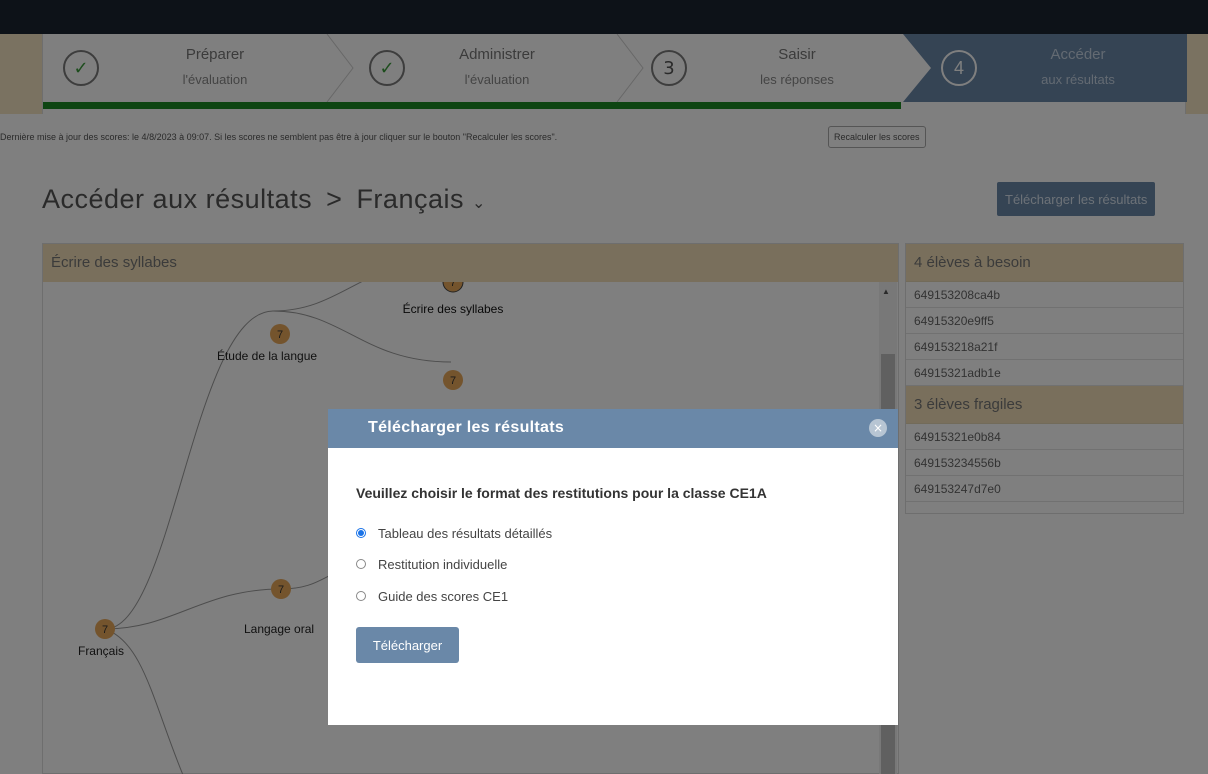  Describe the element at coordinates (878, 428) in the screenshot. I see `close-icon: ×` at that location.